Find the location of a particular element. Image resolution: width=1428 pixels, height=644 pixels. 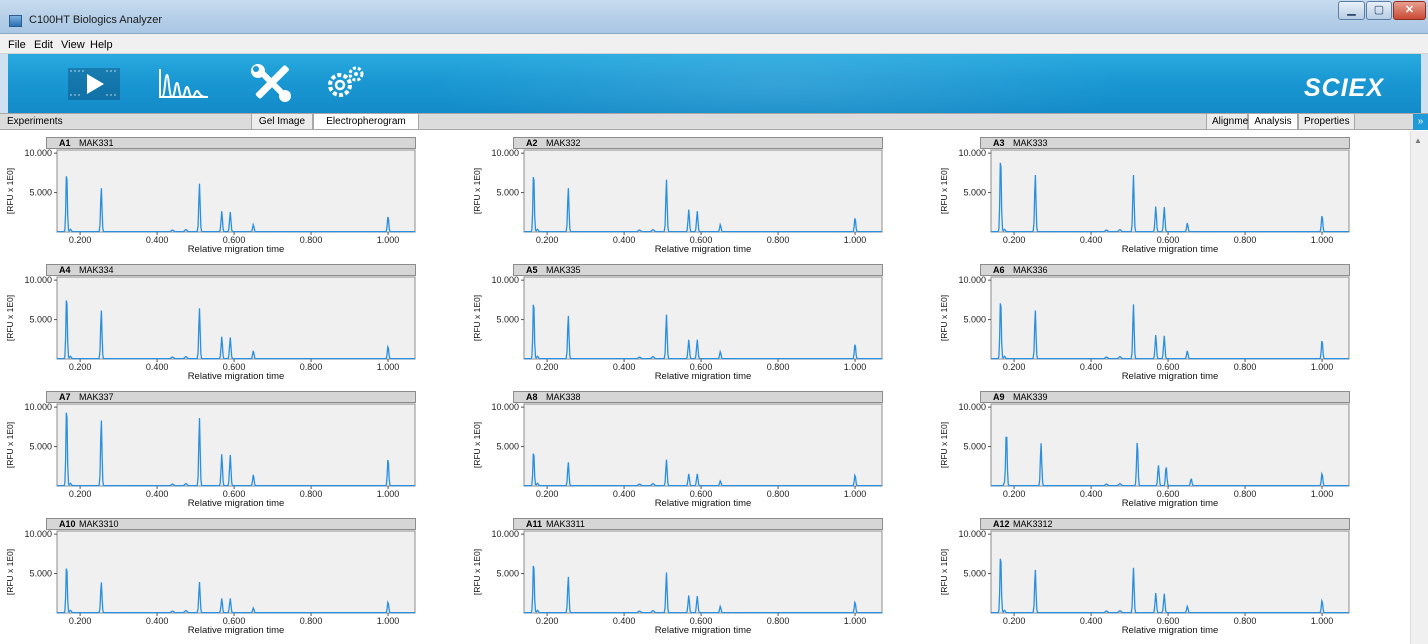

minimize-button: ▁ is located at coordinates (1351, 10).